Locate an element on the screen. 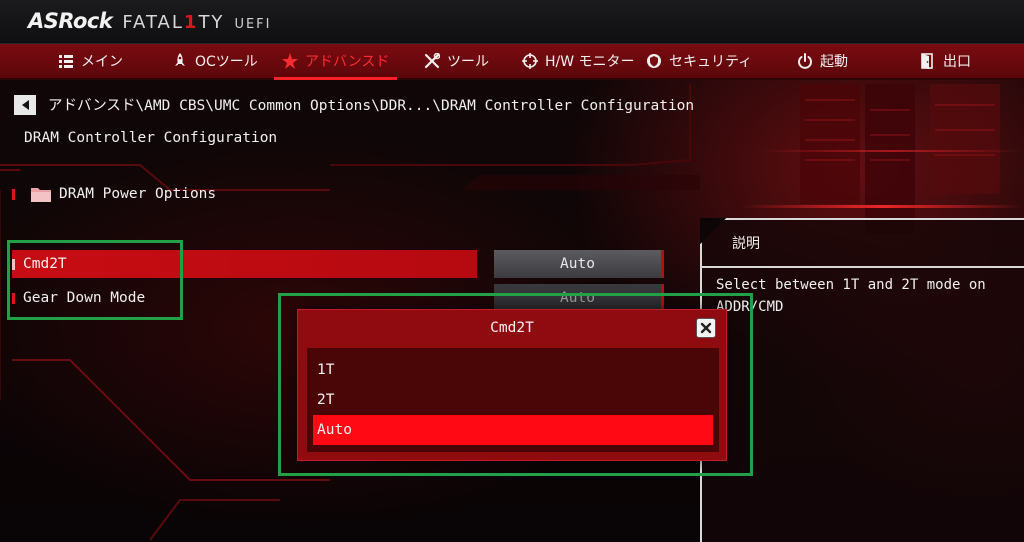  popup-option-2t: 2T is located at coordinates (513, 400).